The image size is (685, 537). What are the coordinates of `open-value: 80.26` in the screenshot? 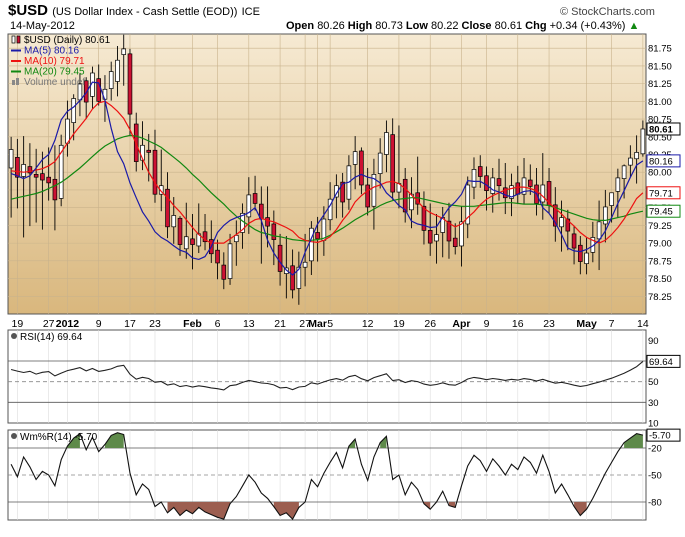 It's located at (331, 26).